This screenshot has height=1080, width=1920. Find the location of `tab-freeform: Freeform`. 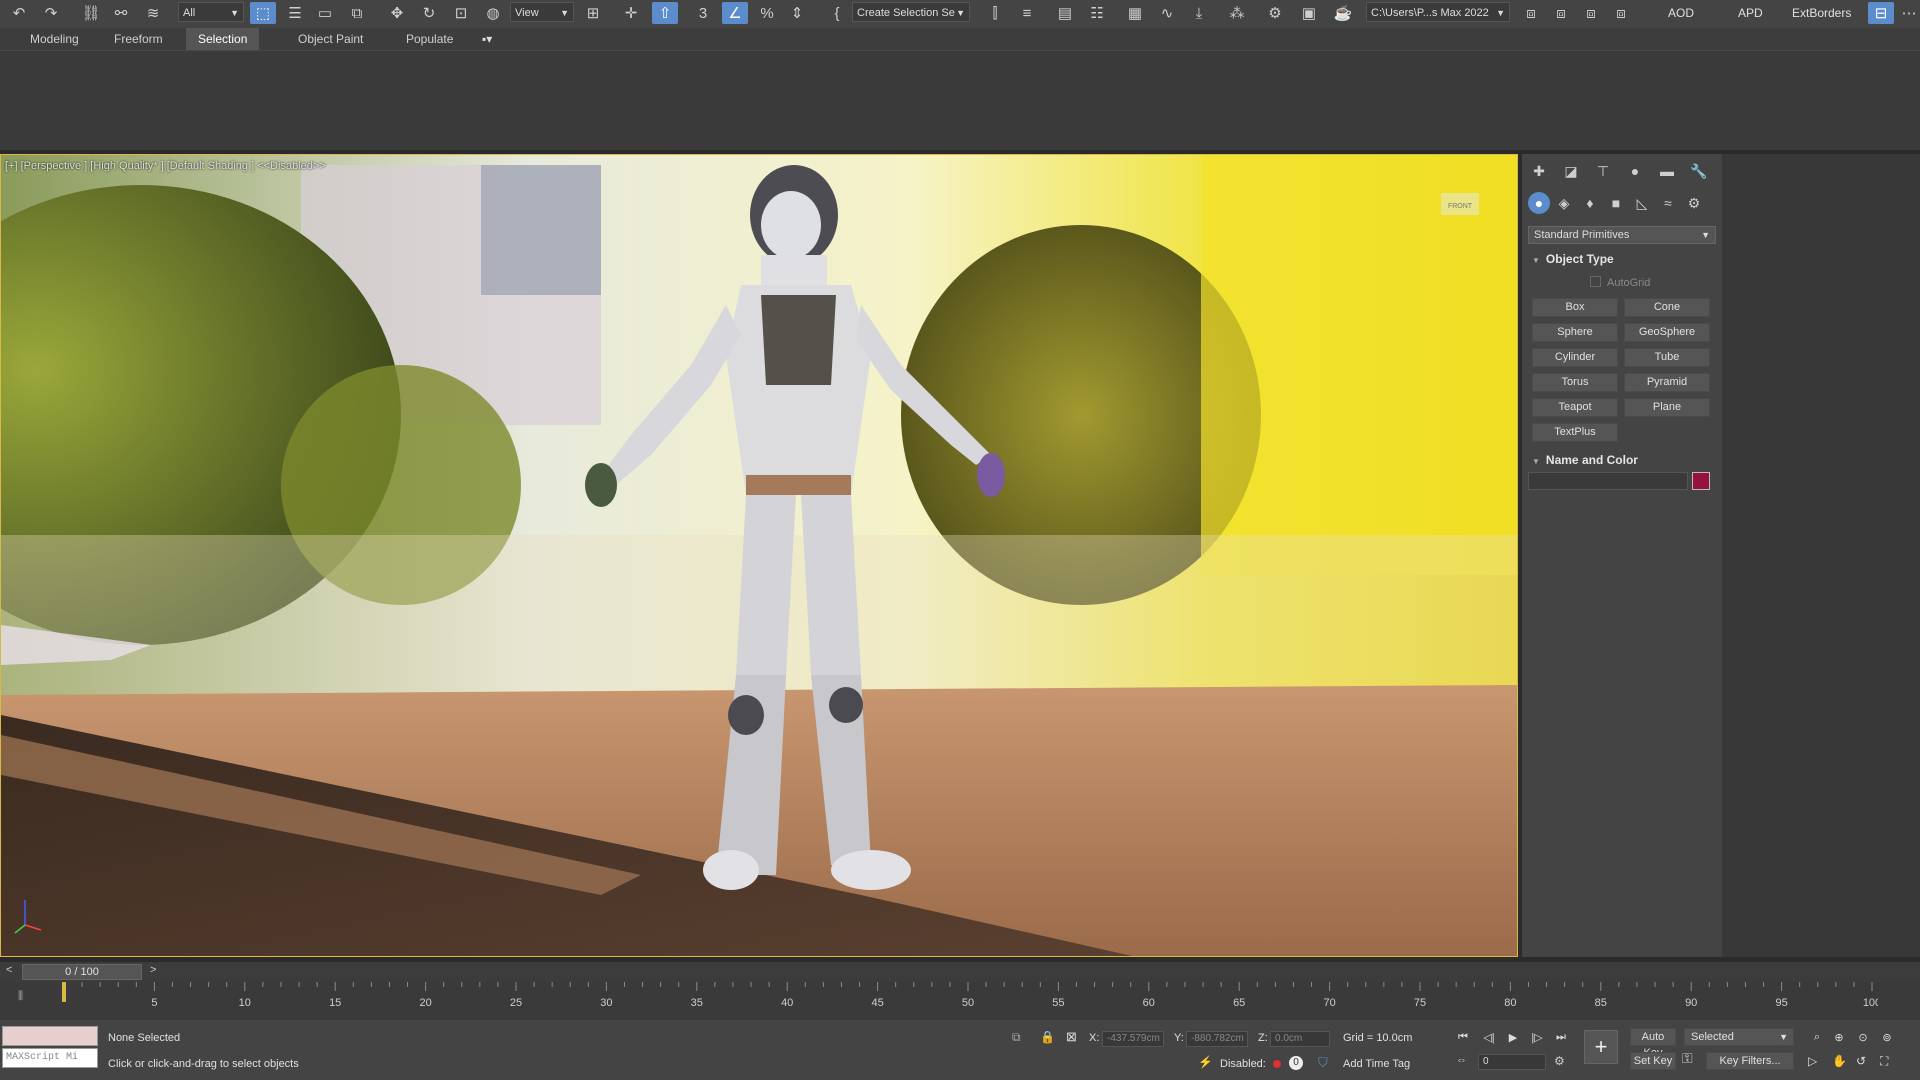

tab-freeform: Freeform is located at coordinates (138, 39).